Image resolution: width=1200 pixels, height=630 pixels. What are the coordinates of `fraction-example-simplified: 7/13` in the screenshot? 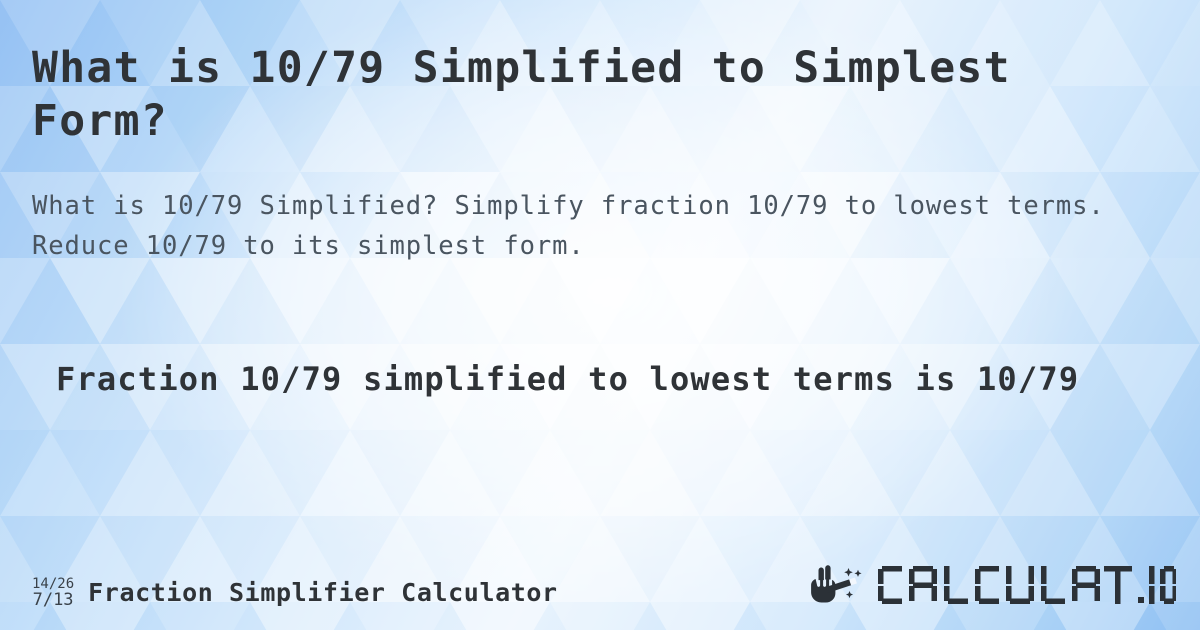 It's located at (53, 599).